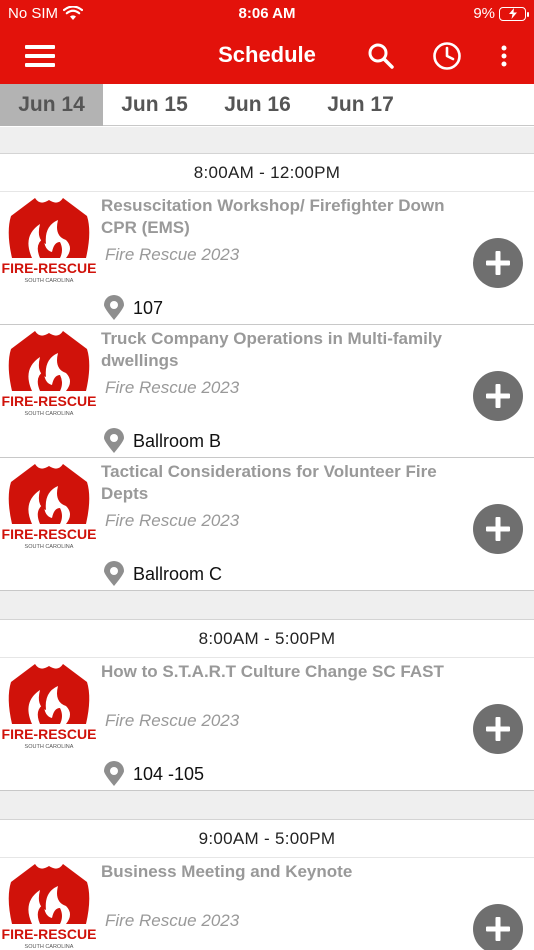  I want to click on session-title: How to S.T.A.R.T Culture Change SC FAST, so click(272, 671).